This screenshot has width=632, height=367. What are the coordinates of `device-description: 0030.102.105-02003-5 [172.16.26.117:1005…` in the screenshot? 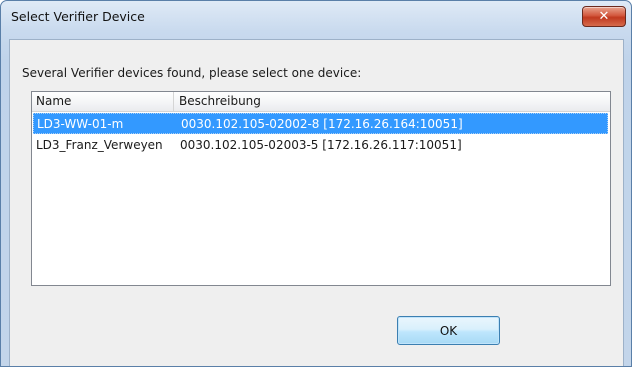 It's located at (321, 145).